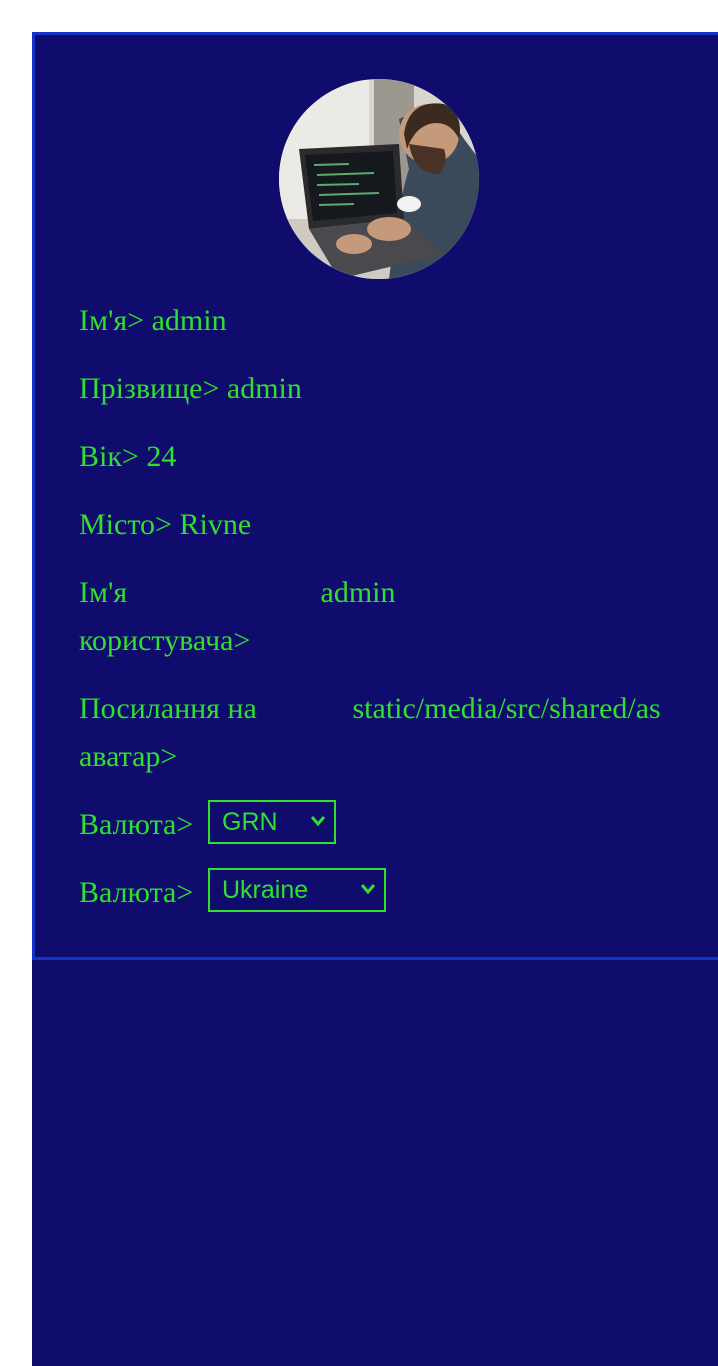 This screenshot has height=1366, width=718. Describe the element at coordinates (189, 320) in the screenshot. I see `field-name-value: admin` at that location.